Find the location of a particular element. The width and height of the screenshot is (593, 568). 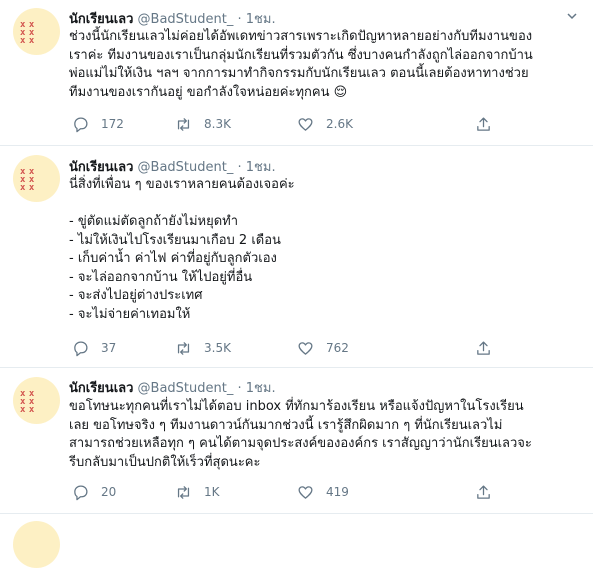

retweet-count: 1K is located at coordinates (212, 492).